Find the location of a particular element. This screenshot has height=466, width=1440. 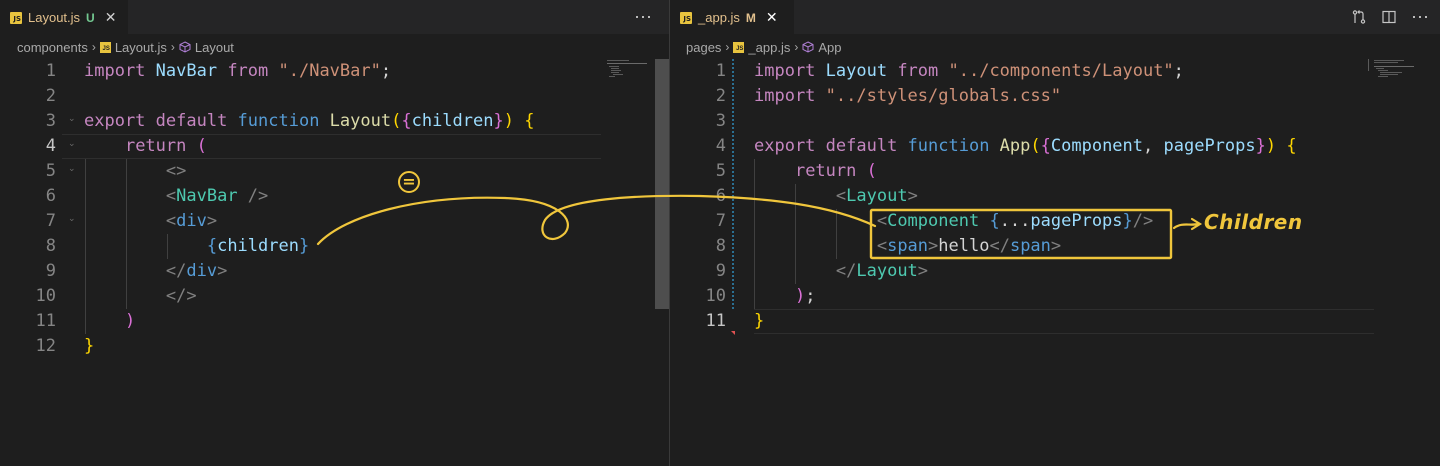

tab-app-js: JS _app.js M ✕ is located at coordinates (732, 17).